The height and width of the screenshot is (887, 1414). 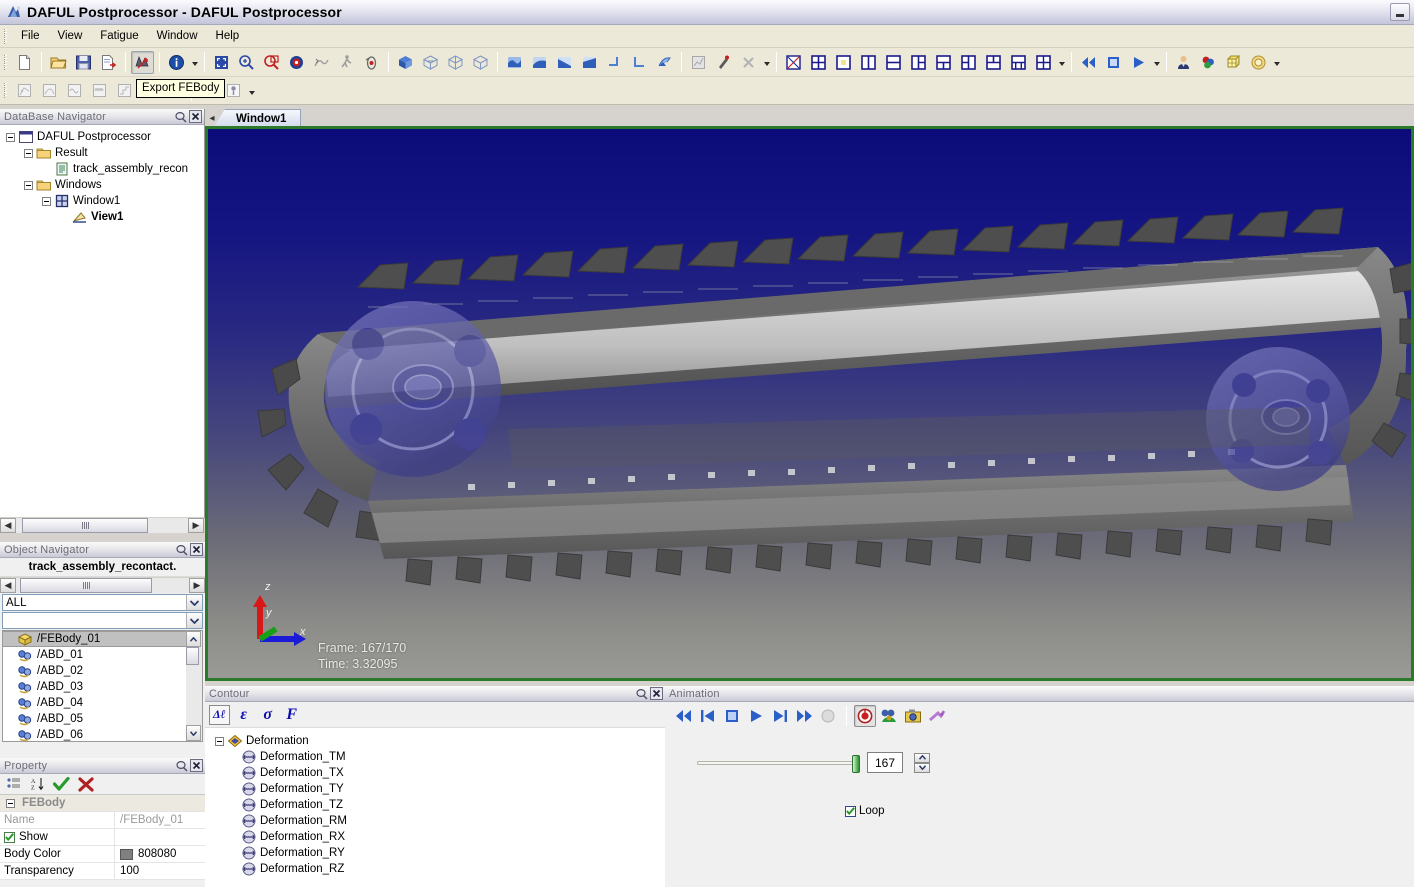 I want to click on chart-curve-icon, so click(x=49, y=90).